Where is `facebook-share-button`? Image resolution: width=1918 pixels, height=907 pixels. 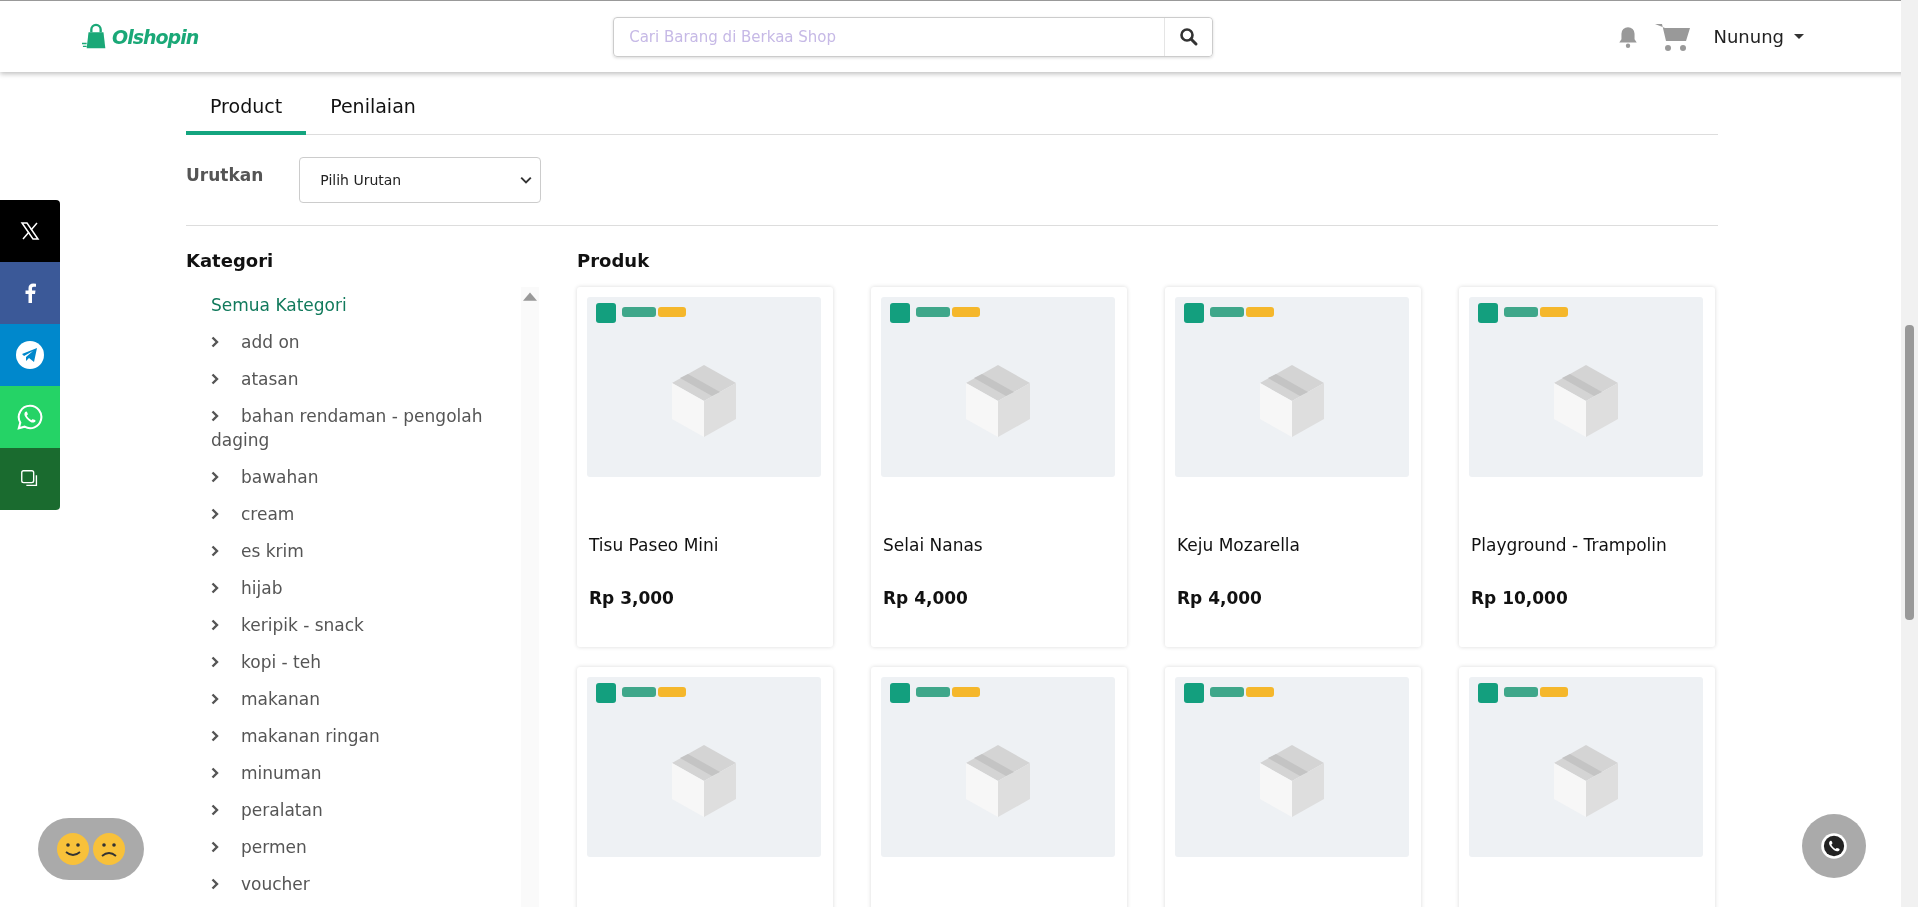
facebook-share-button is located at coordinates (30, 293).